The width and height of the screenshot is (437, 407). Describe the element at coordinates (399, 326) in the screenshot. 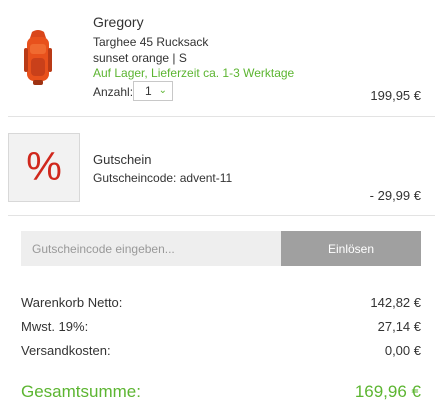

I see `tax-value: 27,14 €` at that location.